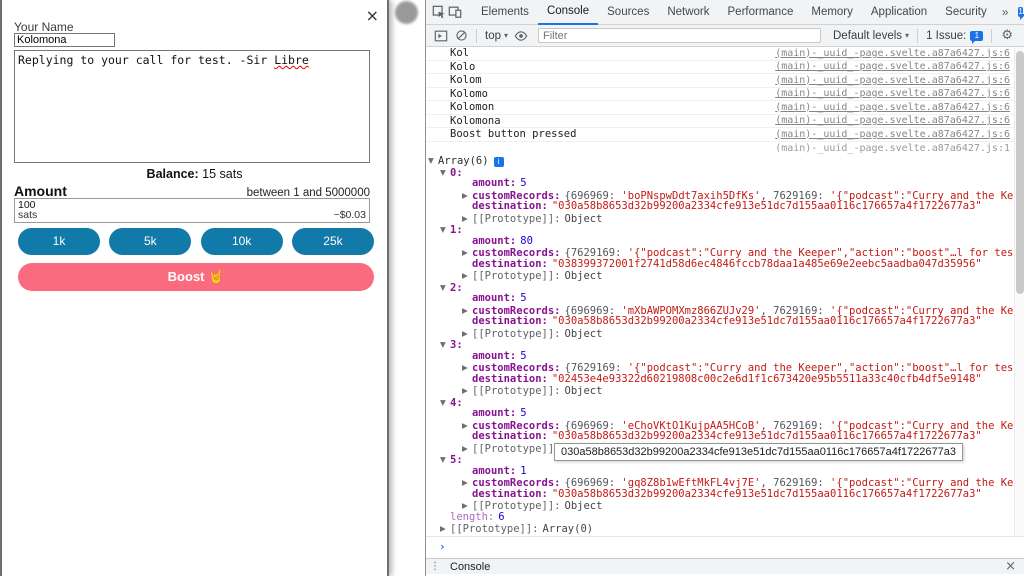 The width and height of the screenshot is (1024, 576). I want to click on info-icon: i, so click(498, 162).